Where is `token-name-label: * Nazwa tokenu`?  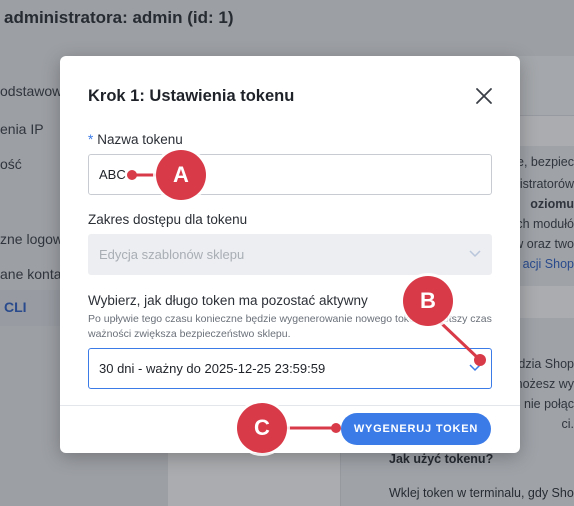
token-name-label: * Nazwa tokenu is located at coordinates (135, 139).